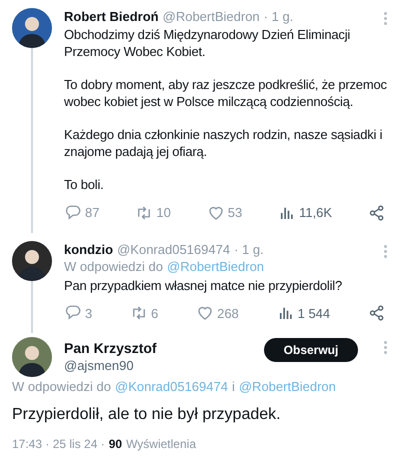 The height and width of the screenshot is (468, 400). What do you see at coordinates (115, 444) in the screenshot?
I see `view-count: 90` at bounding box center [115, 444].